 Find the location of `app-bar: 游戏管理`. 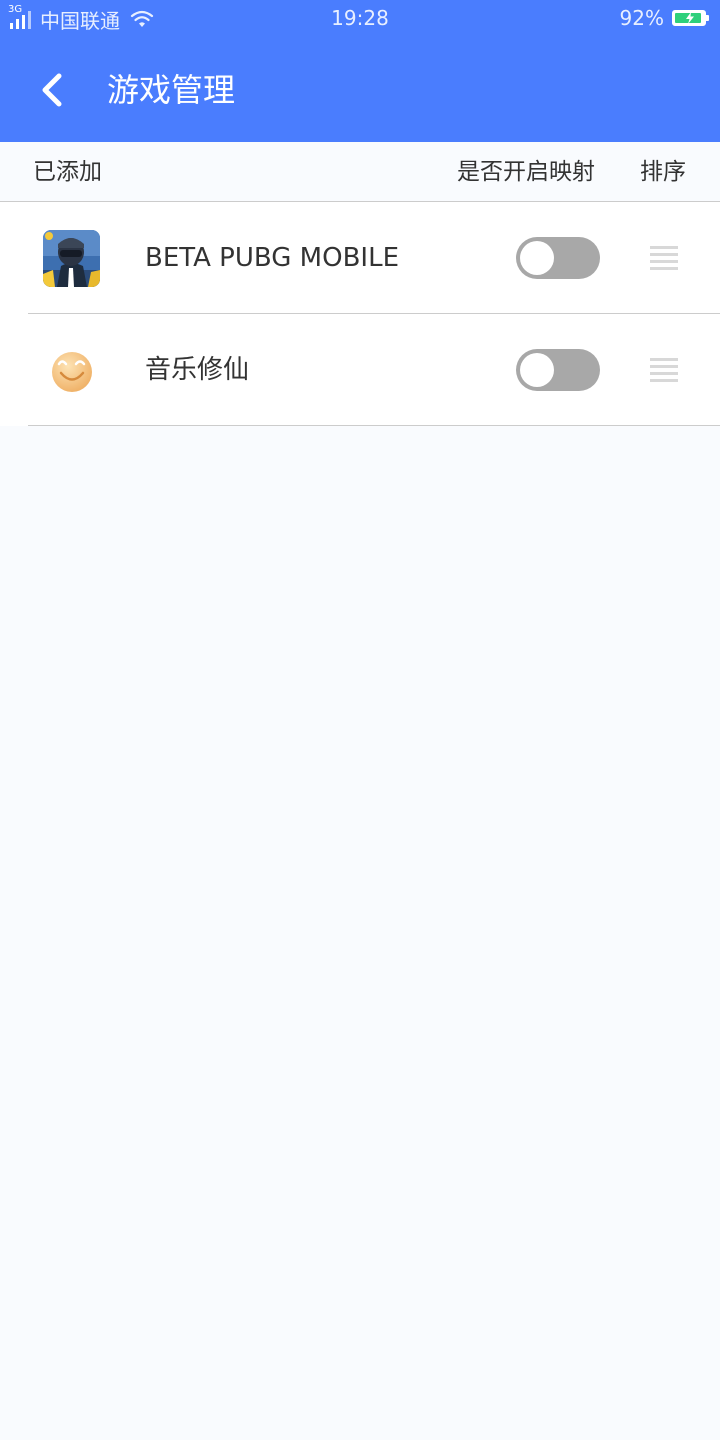

app-bar: 游戏管理 is located at coordinates (360, 91).